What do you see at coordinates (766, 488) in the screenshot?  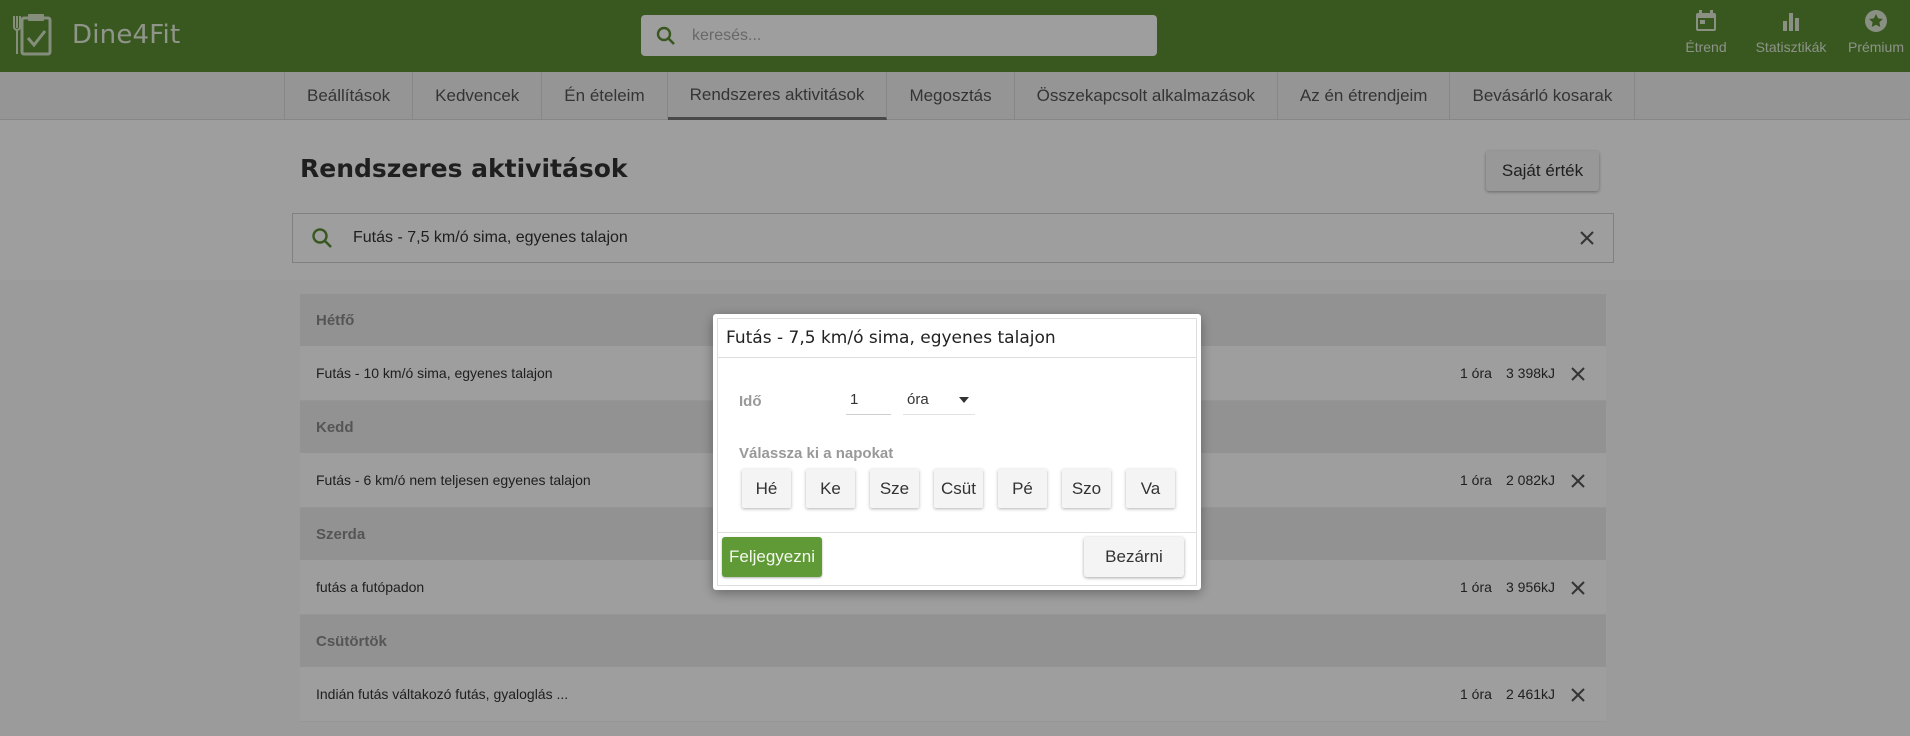 I see `day-button-he: Hé` at bounding box center [766, 488].